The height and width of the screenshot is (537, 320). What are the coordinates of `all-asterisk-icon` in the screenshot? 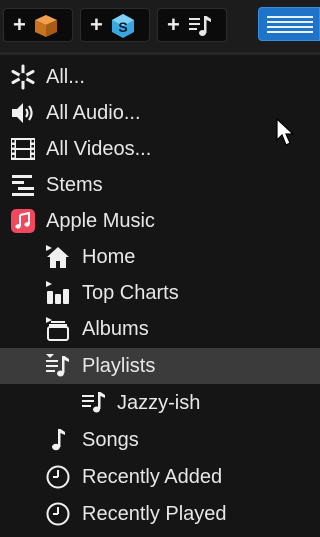 It's located at (23, 77).